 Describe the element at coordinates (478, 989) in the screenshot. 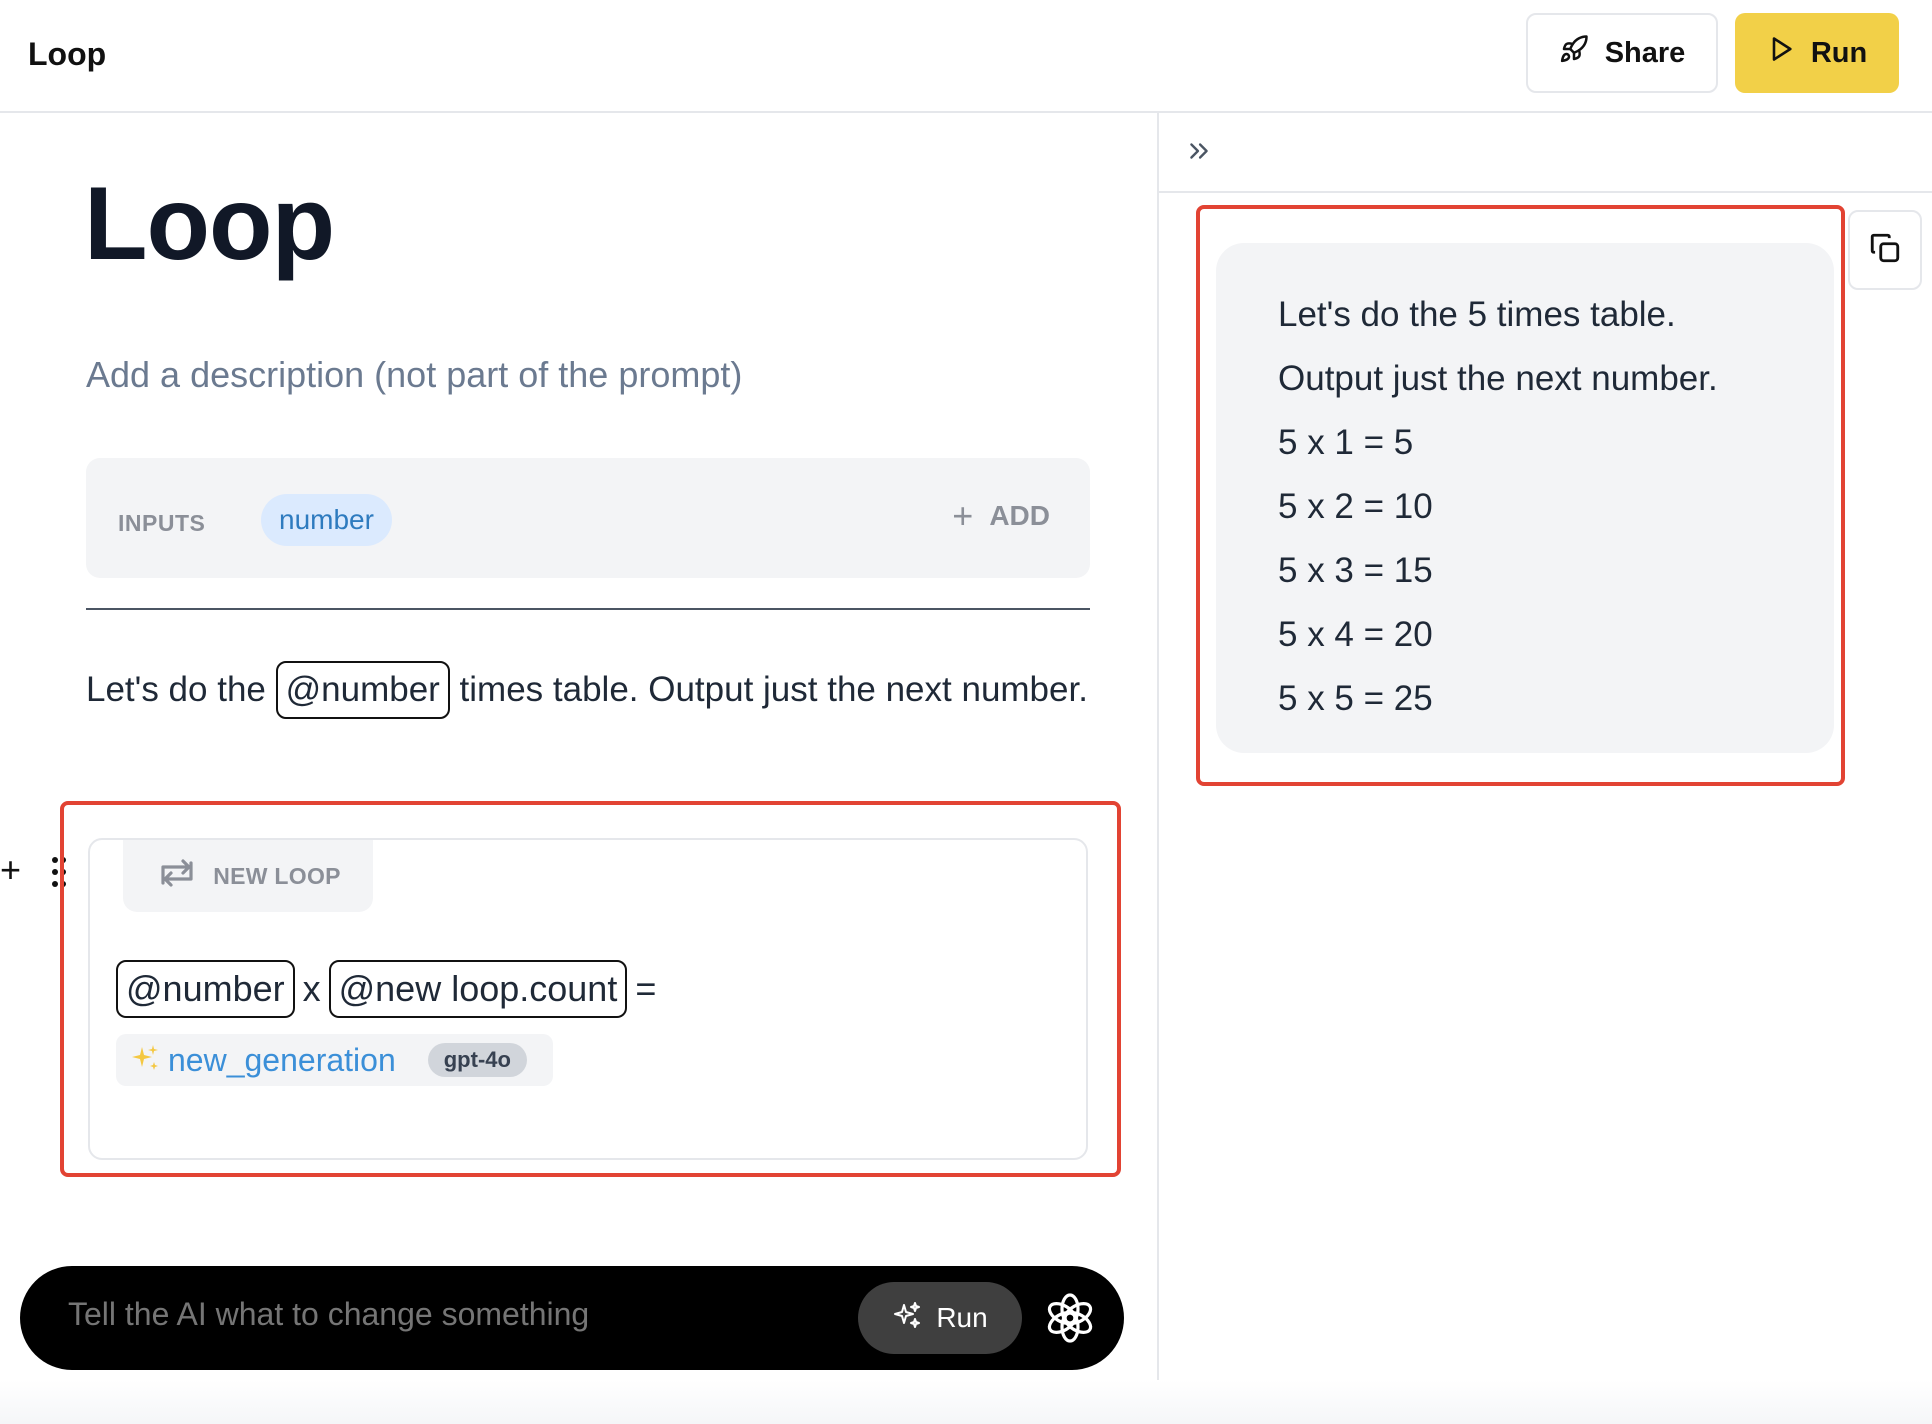

I see `mention-loop-count: @new loop.count` at that location.